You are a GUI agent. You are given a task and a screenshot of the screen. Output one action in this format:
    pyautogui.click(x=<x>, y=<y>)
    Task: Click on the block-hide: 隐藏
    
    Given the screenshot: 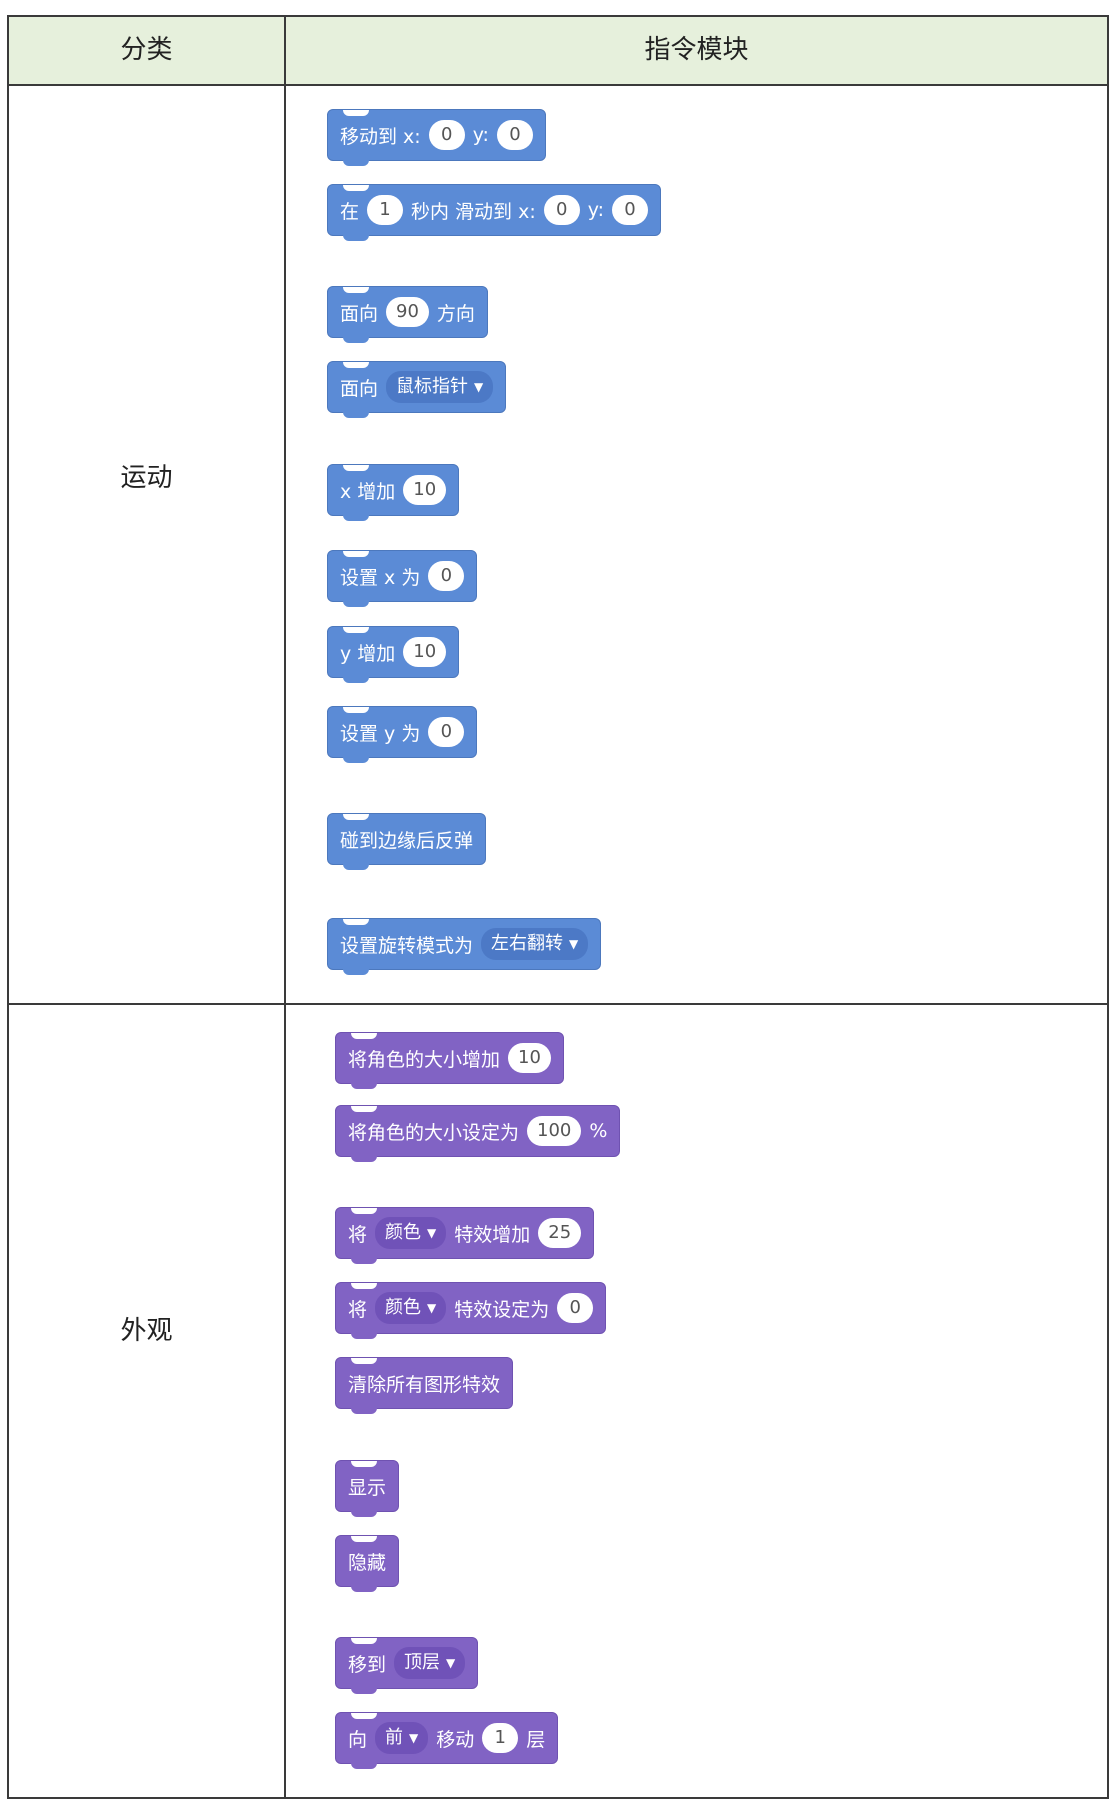 What is the action you would take?
    pyautogui.click(x=367, y=1563)
    